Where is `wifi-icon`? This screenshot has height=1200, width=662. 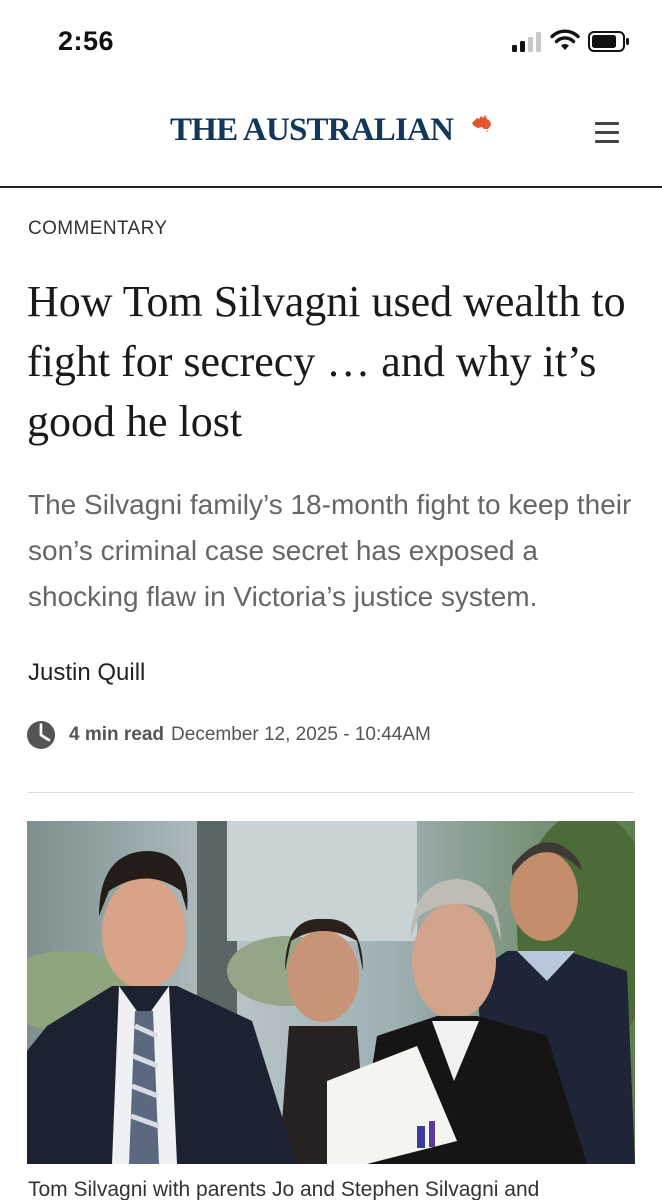 wifi-icon is located at coordinates (565, 39).